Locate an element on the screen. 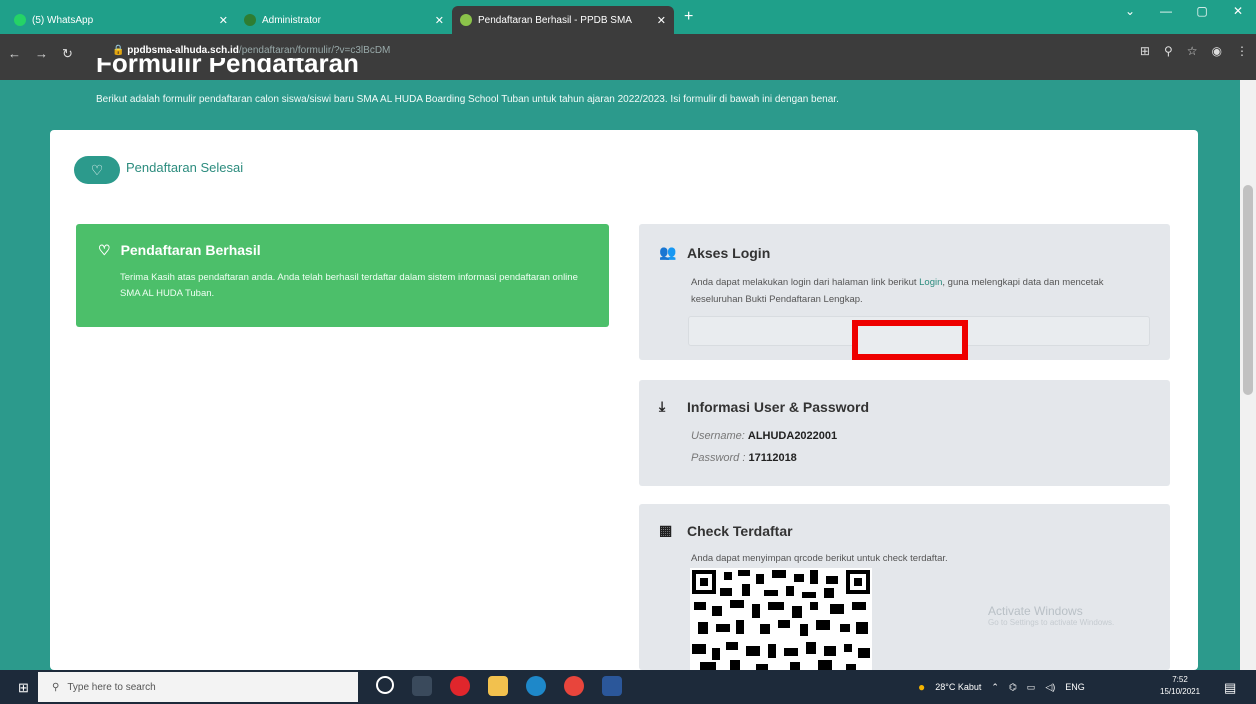  lock-icon: 🔒 is located at coordinates (120, 50).